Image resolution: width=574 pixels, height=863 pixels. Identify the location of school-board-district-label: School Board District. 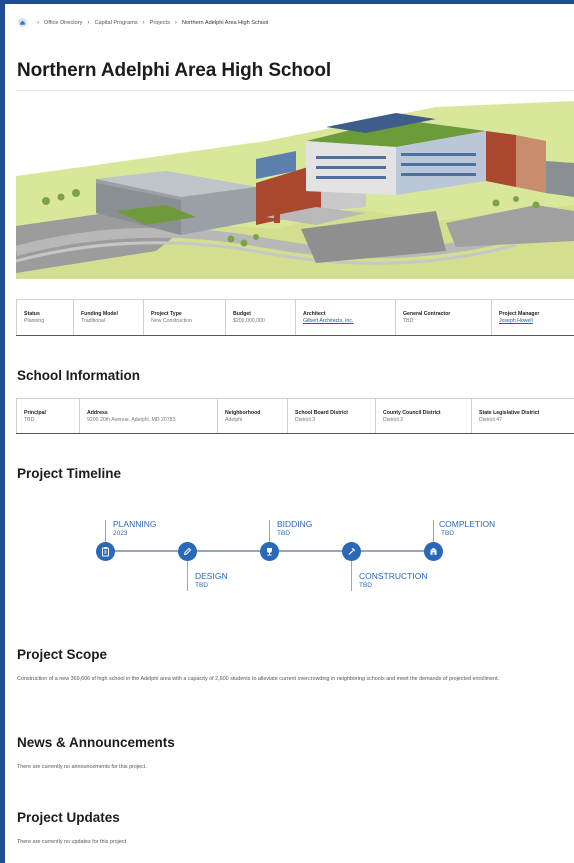
(322, 413).